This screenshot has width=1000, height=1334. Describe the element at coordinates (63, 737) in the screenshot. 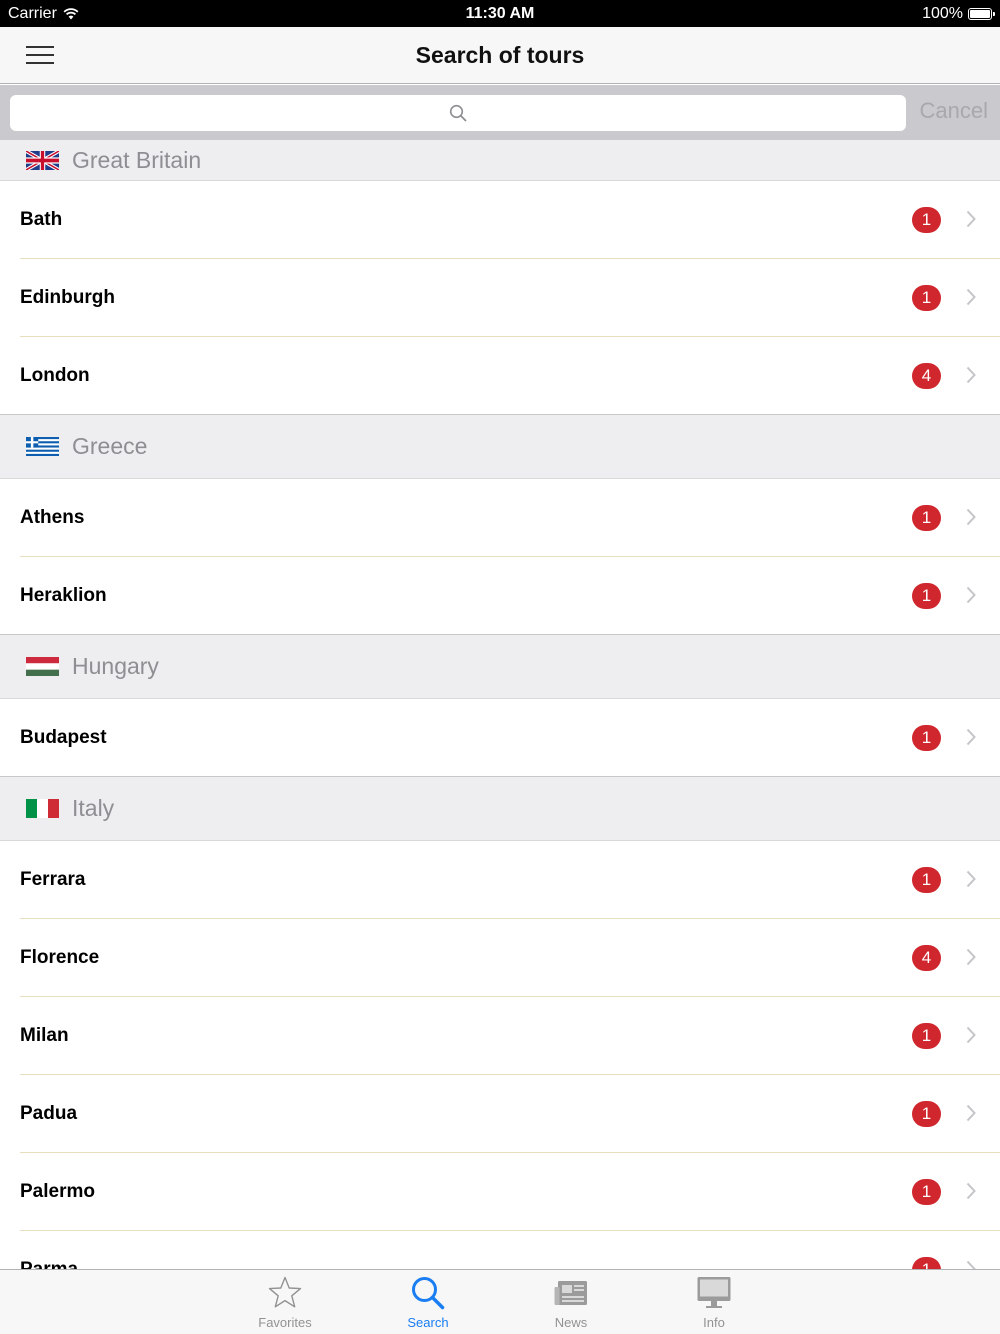

I see `city-label: Budapest` at that location.